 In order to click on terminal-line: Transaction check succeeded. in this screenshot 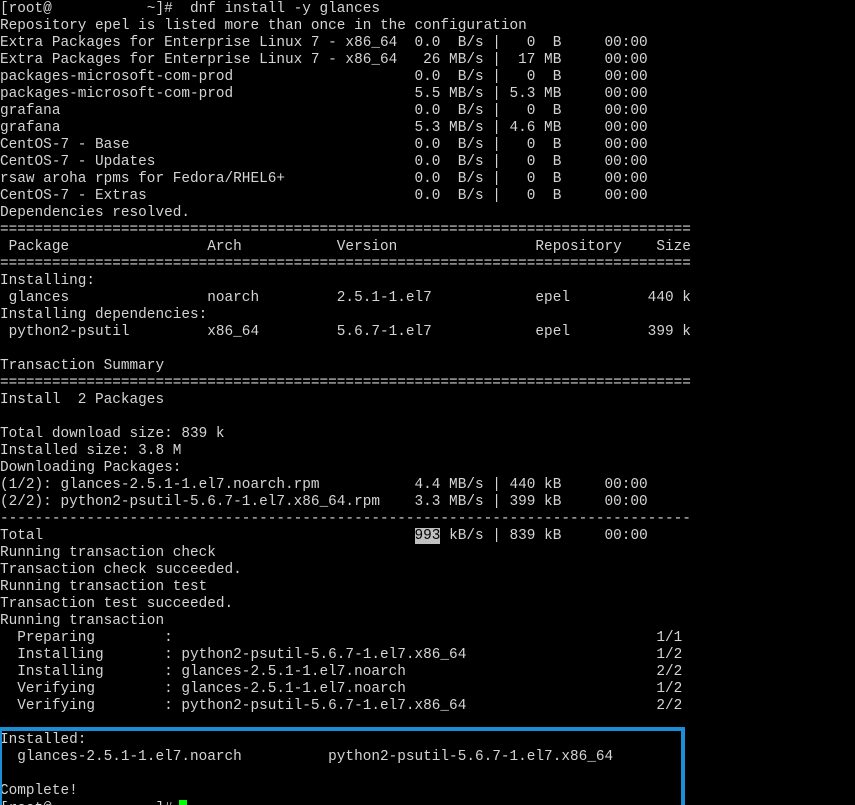, I will do `click(121, 570)`.